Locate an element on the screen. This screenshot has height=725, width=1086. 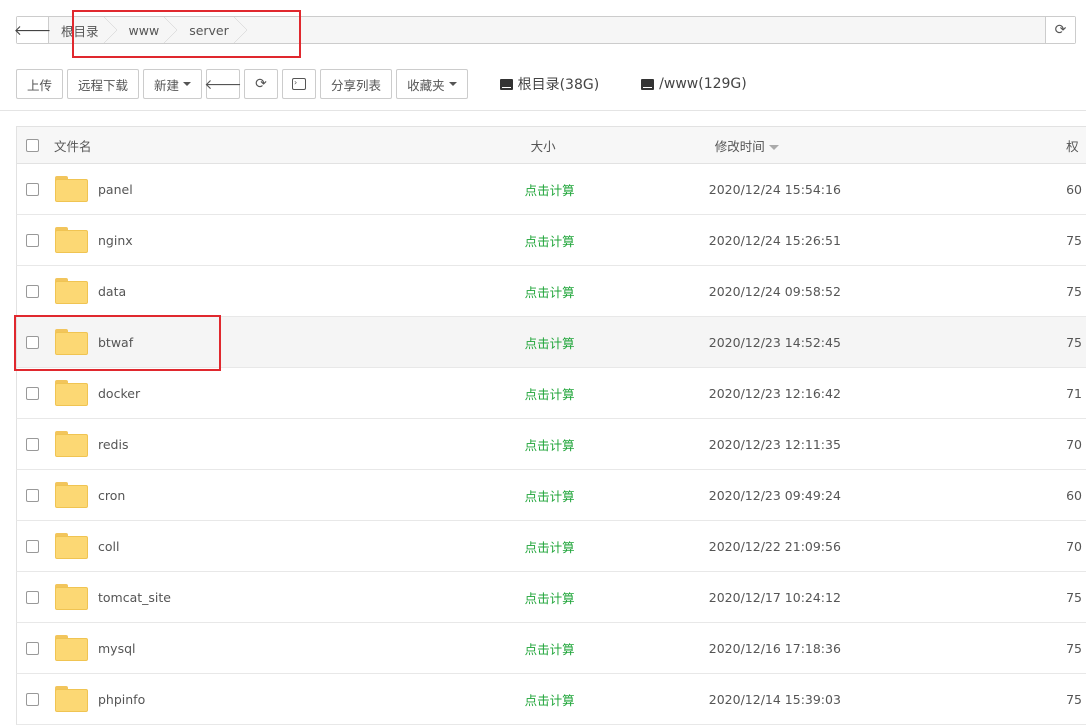
file-name: cron is located at coordinates (111, 495).